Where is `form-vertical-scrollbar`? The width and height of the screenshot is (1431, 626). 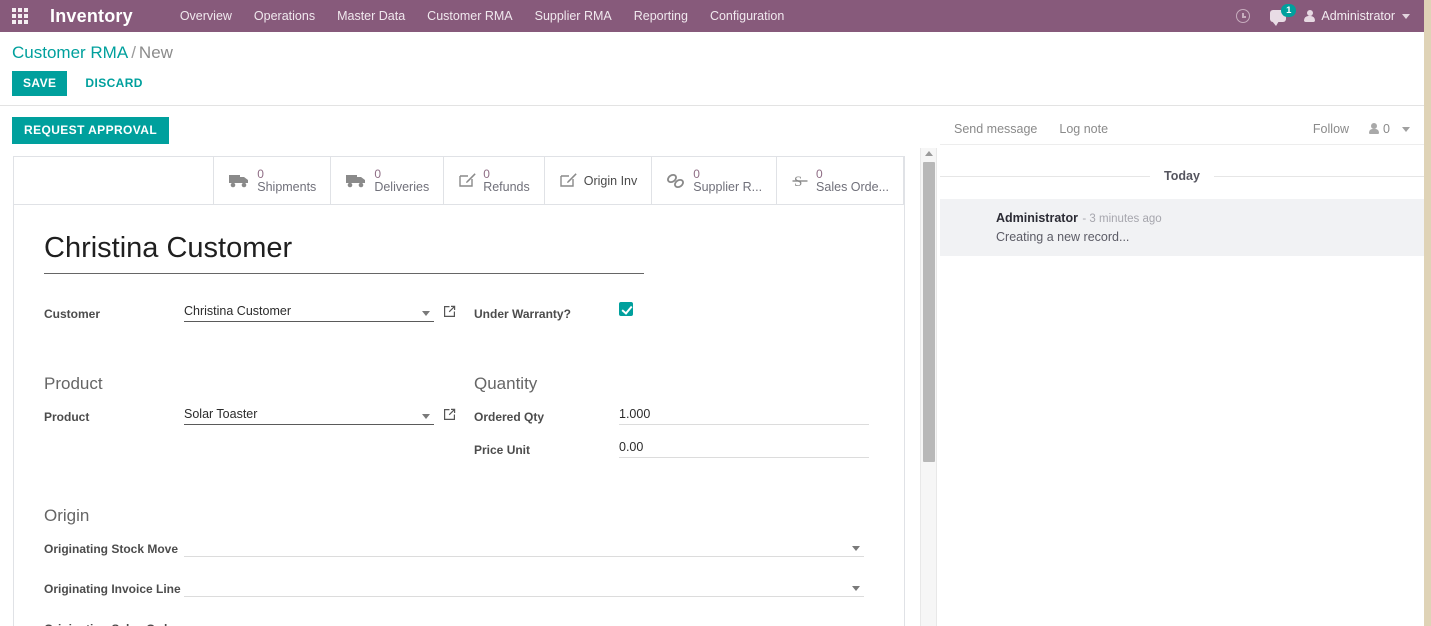 form-vertical-scrollbar is located at coordinates (928, 387).